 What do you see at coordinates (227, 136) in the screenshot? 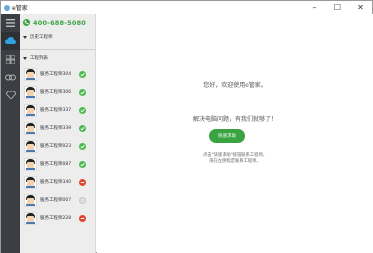
I see `quick-help-button: 快速求助` at bounding box center [227, 136].